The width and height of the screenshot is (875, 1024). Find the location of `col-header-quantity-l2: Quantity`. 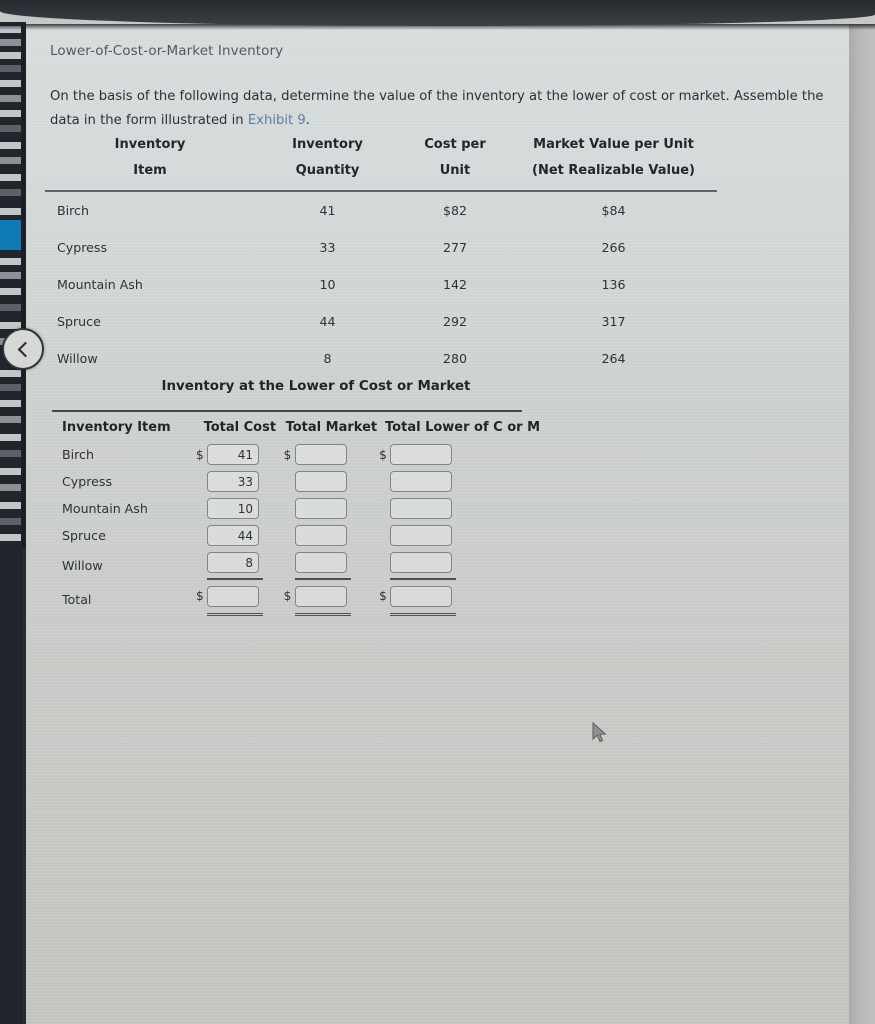

col-header-quantity-l2: Quantity is located at coordinates (327, 175).